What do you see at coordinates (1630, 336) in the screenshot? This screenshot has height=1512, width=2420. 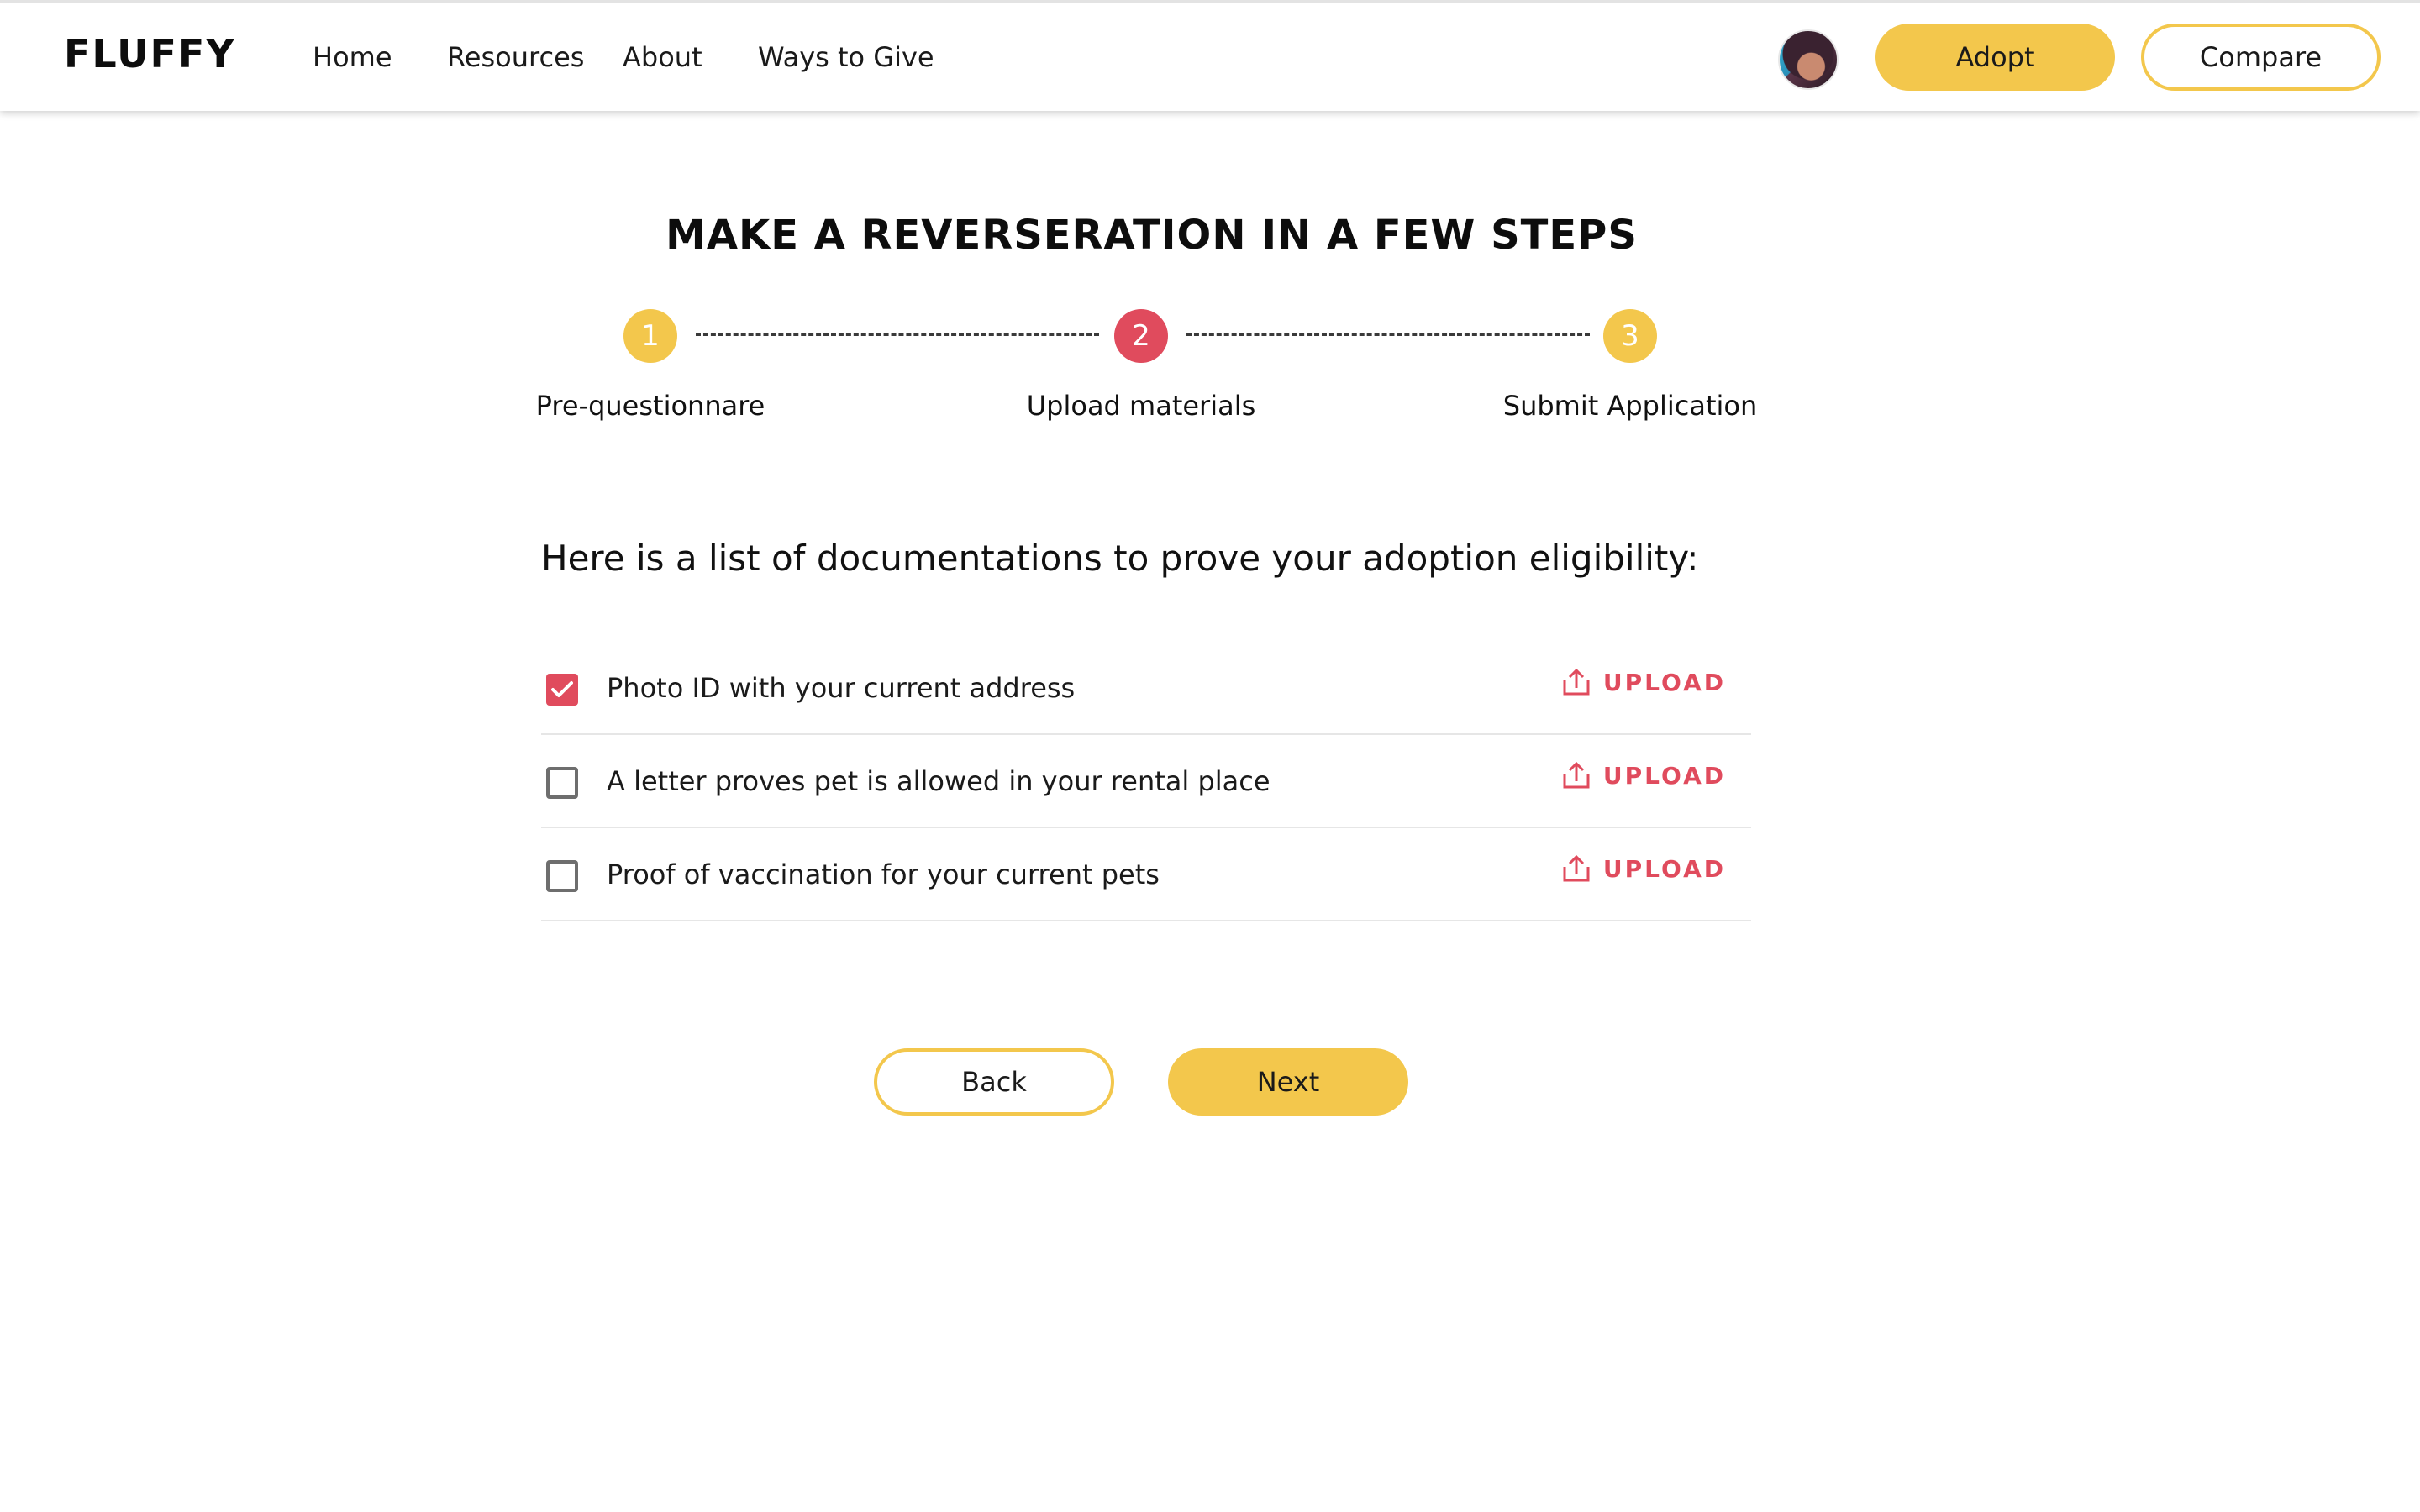 I see `step-3-circle: 3` at bounding box center [1630, 336].